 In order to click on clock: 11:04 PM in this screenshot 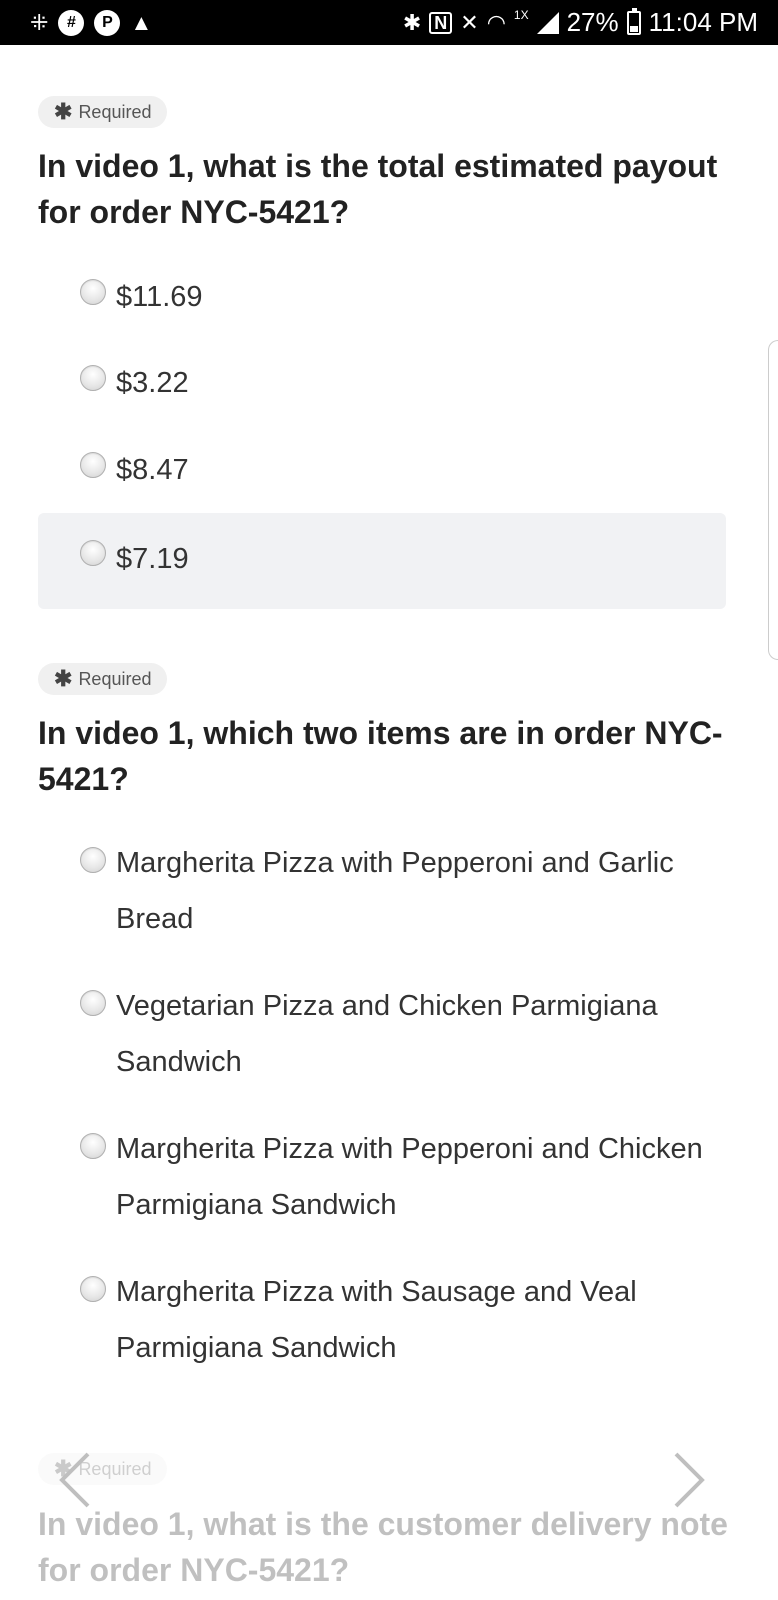, I will do `click(703, 22)`.